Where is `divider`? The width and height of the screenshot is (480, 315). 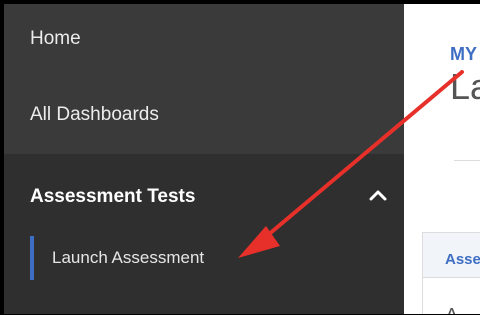 divider is located at coordinates (467, 160).